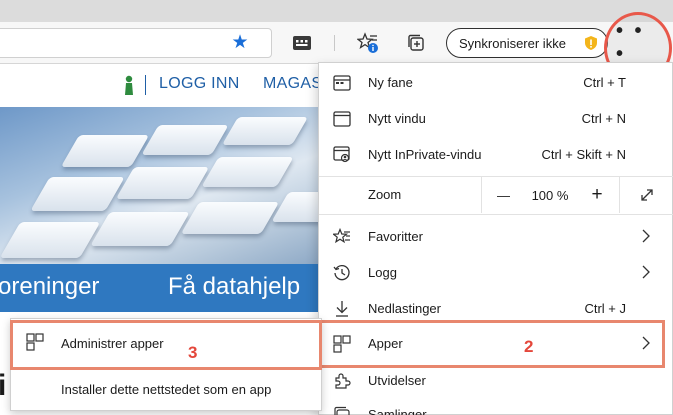  What do you see at coordinates (342, 273) in the screenshot?
I see `history-icon` at bounding box center [342, 273].